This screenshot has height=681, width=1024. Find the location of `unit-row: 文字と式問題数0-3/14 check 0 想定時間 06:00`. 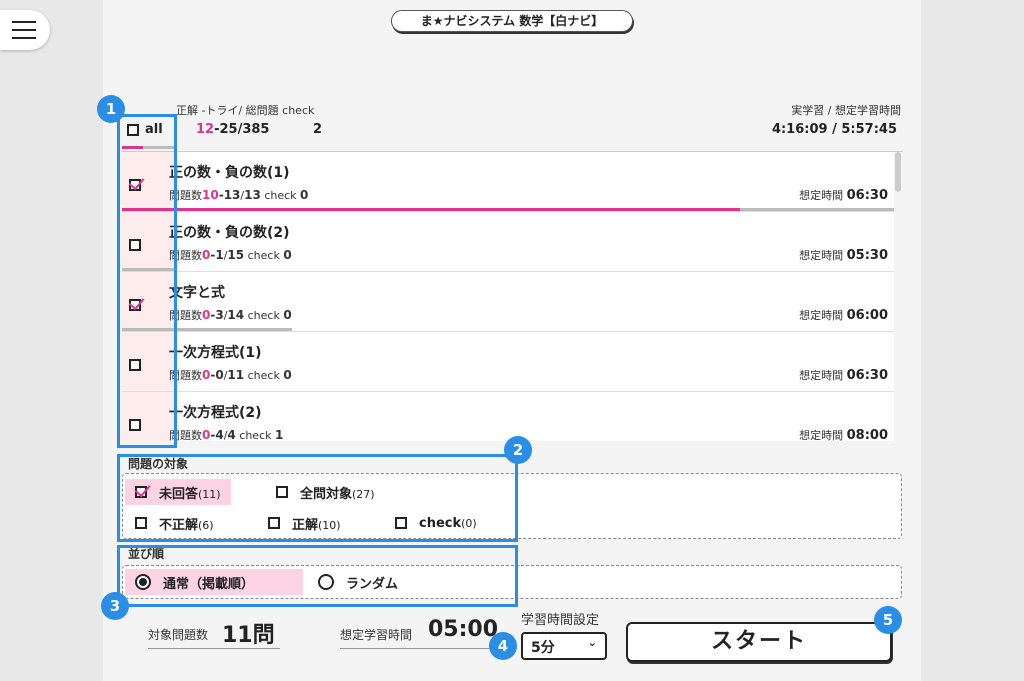

unit-row: 文字と式問題数0-3/14 check 0 想定時間 06:00 is located at coordinates (508, 302).